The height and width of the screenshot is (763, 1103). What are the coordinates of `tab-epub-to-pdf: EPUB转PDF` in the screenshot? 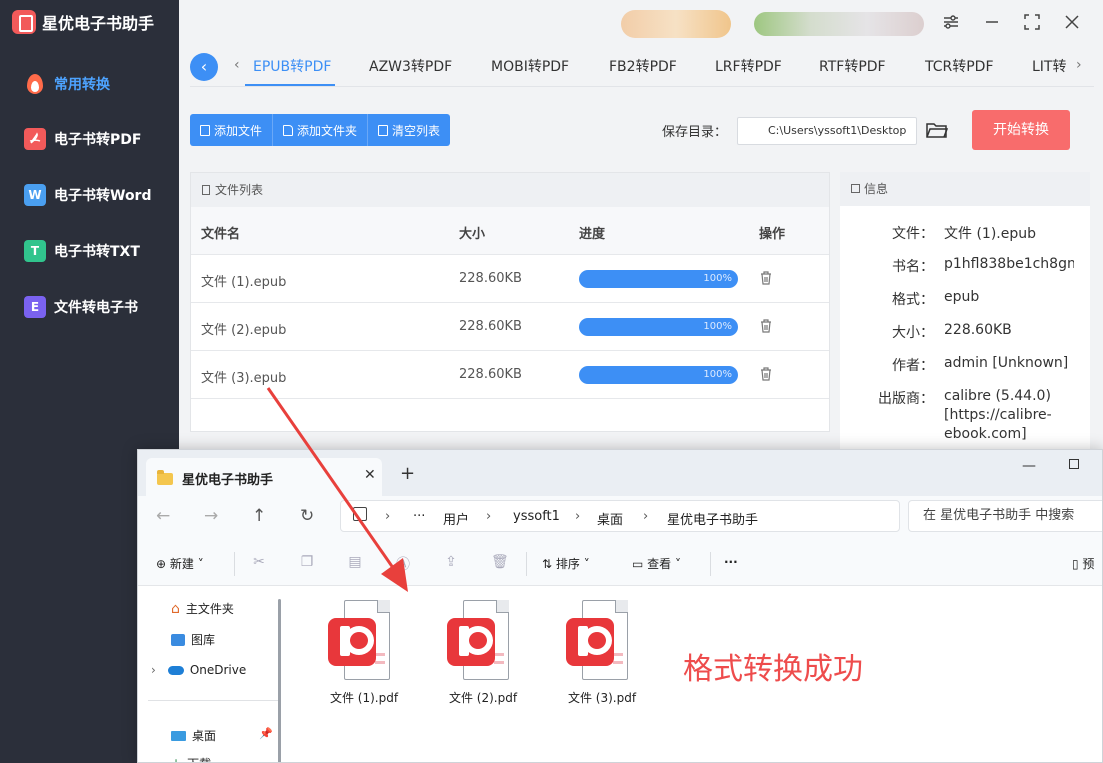 It's located at (292, 66).